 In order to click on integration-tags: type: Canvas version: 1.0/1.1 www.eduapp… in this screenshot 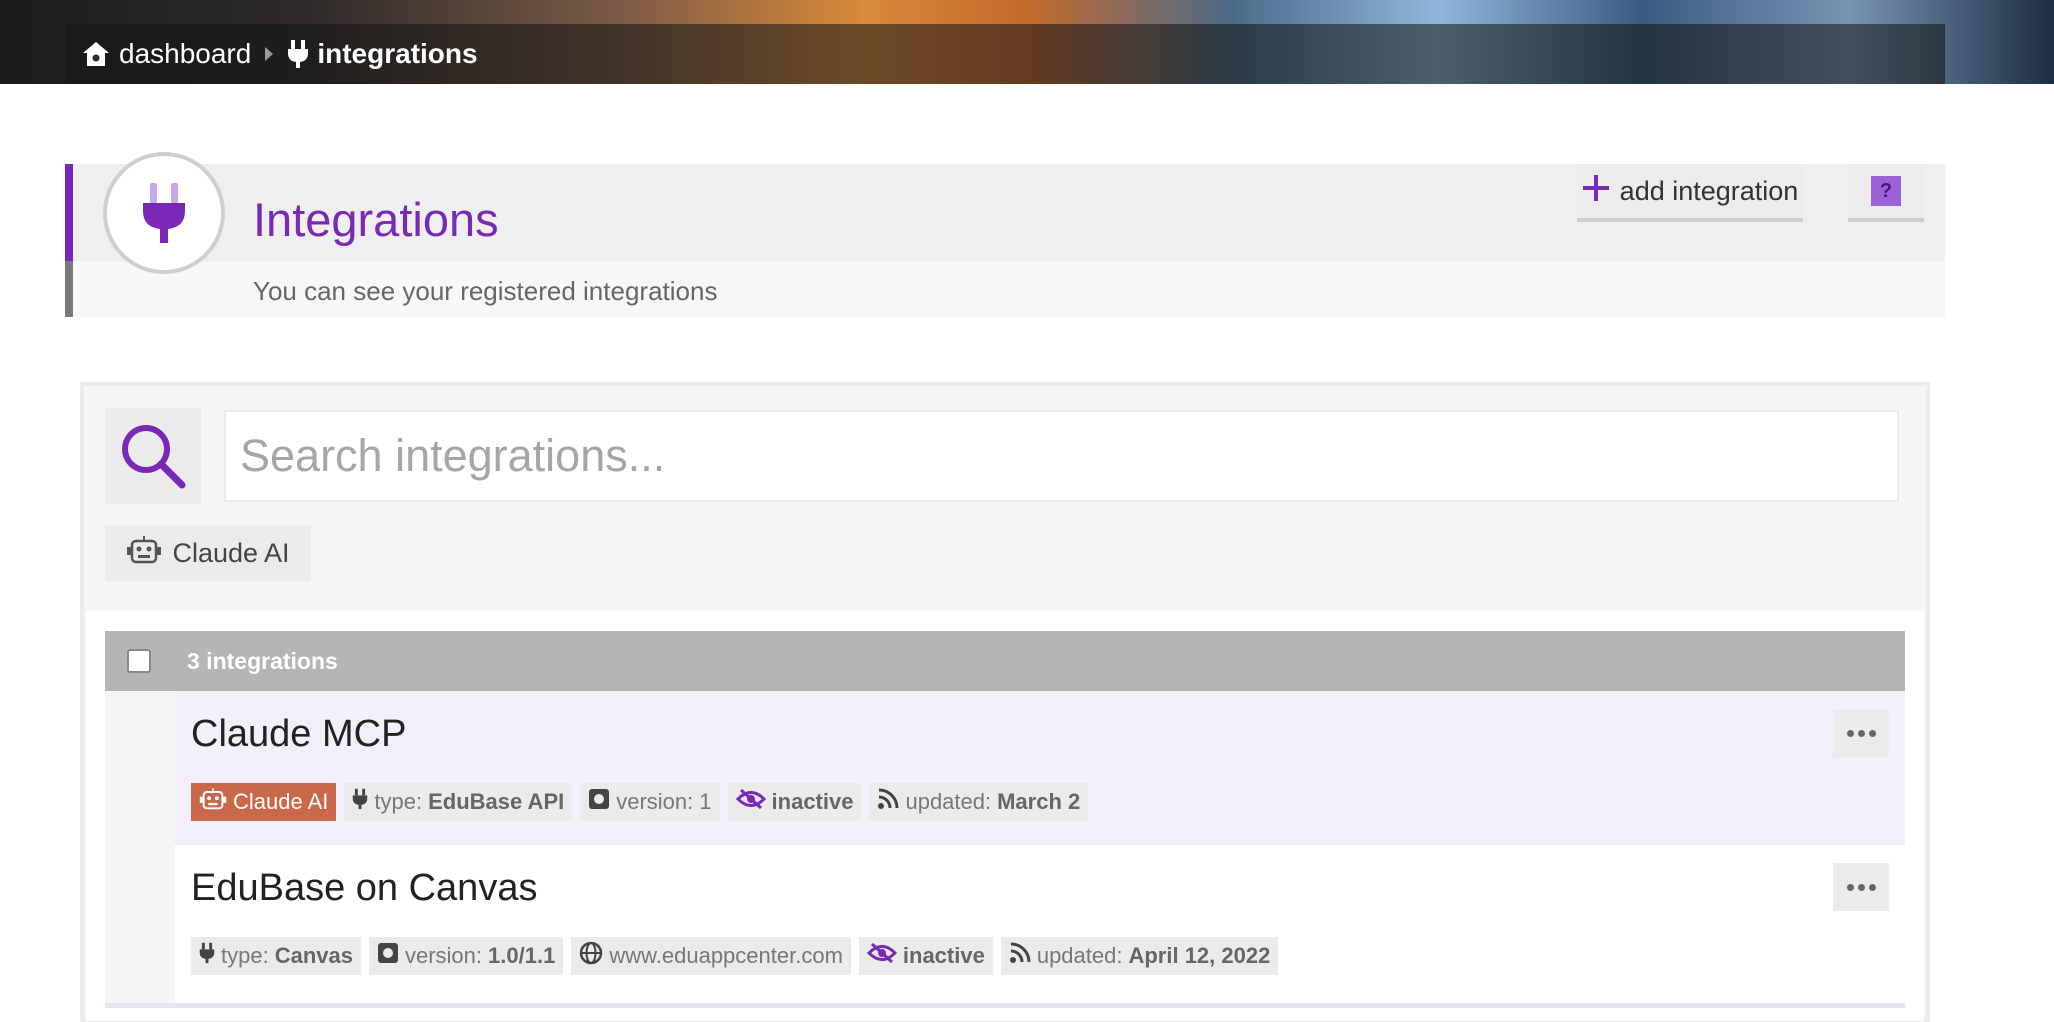, I will do `click(735, 956)`.